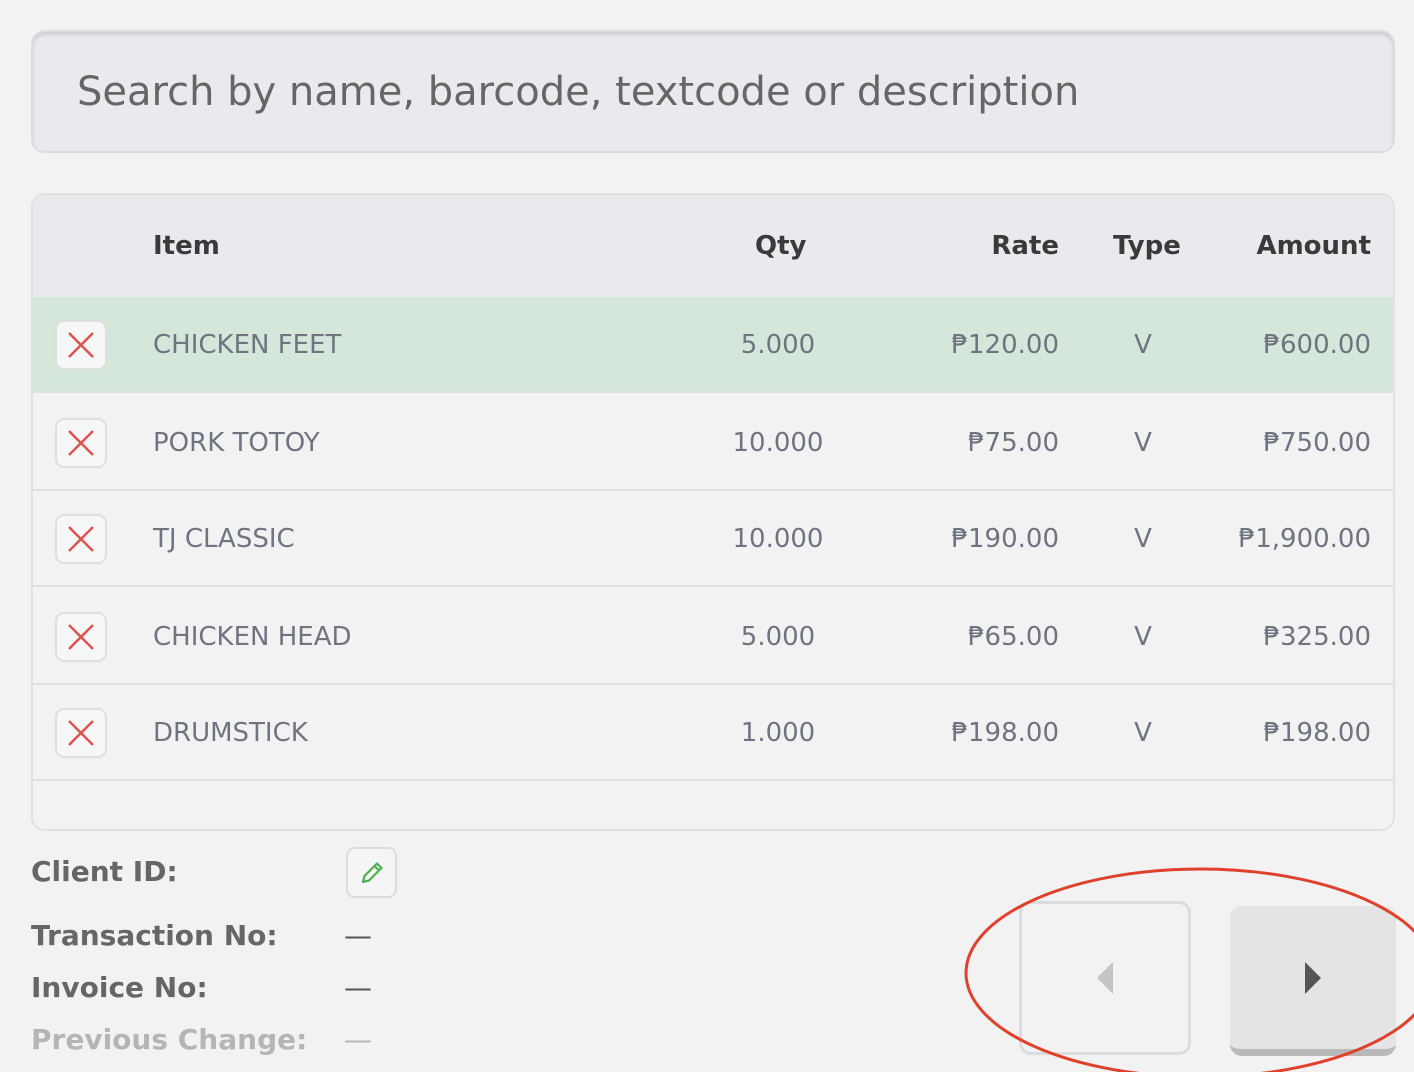  I want to click on search-input, so click(713, 91).